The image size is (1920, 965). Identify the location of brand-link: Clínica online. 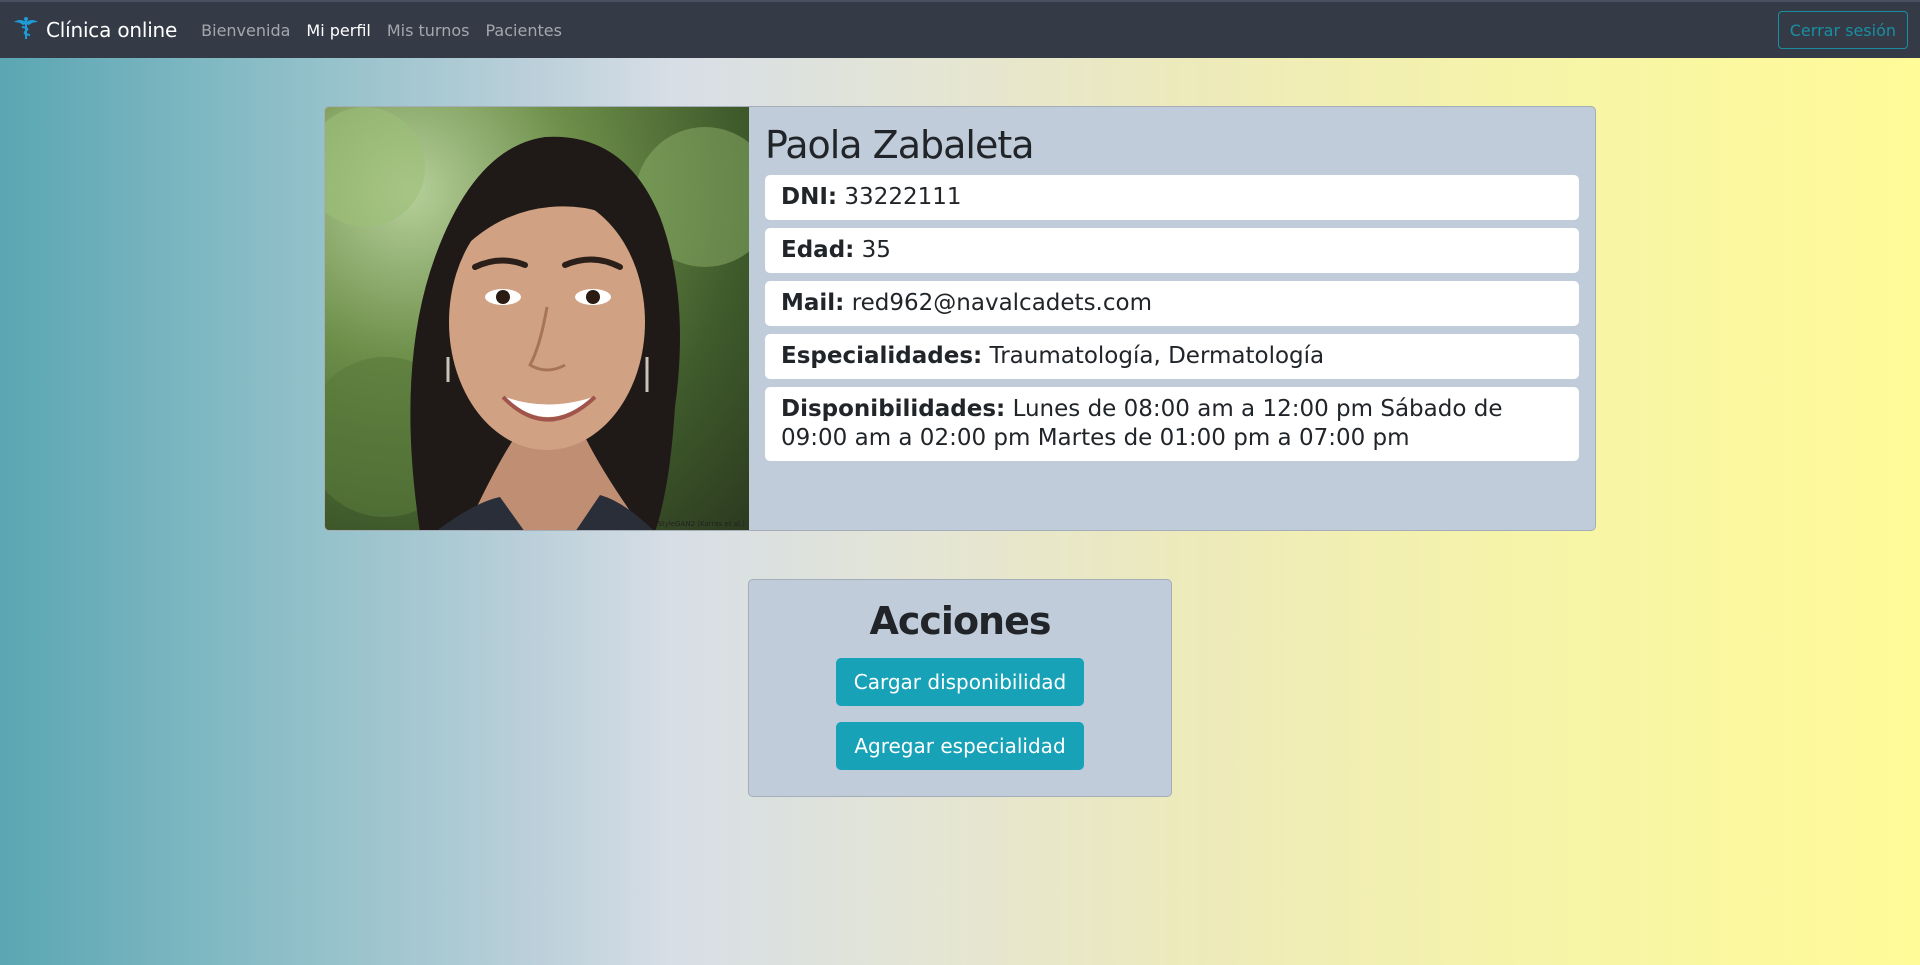
(94, 30).